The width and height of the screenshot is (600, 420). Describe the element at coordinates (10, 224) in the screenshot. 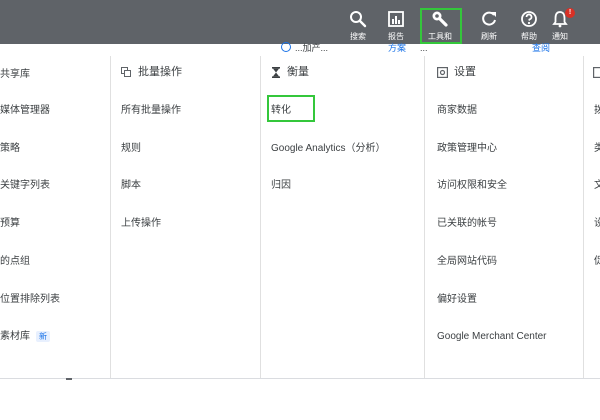

I see `menu-item-budgets: 预算` at that location.